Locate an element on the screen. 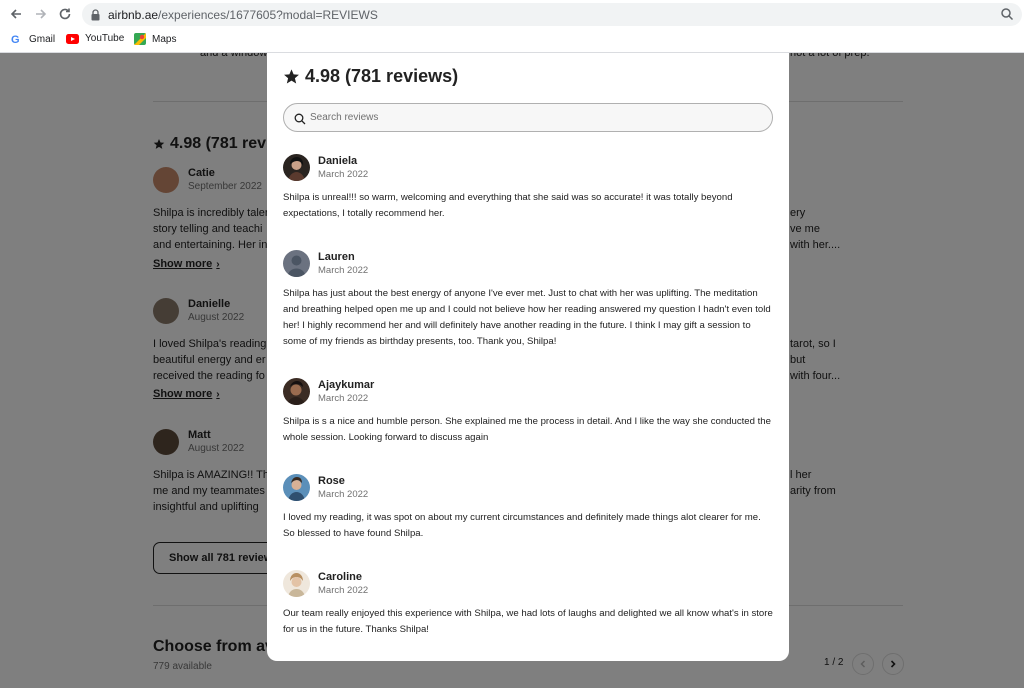 This screenshot has width=1024, height=688. reviewer-name: Ajaykumar is located at coordinates (346, 385).